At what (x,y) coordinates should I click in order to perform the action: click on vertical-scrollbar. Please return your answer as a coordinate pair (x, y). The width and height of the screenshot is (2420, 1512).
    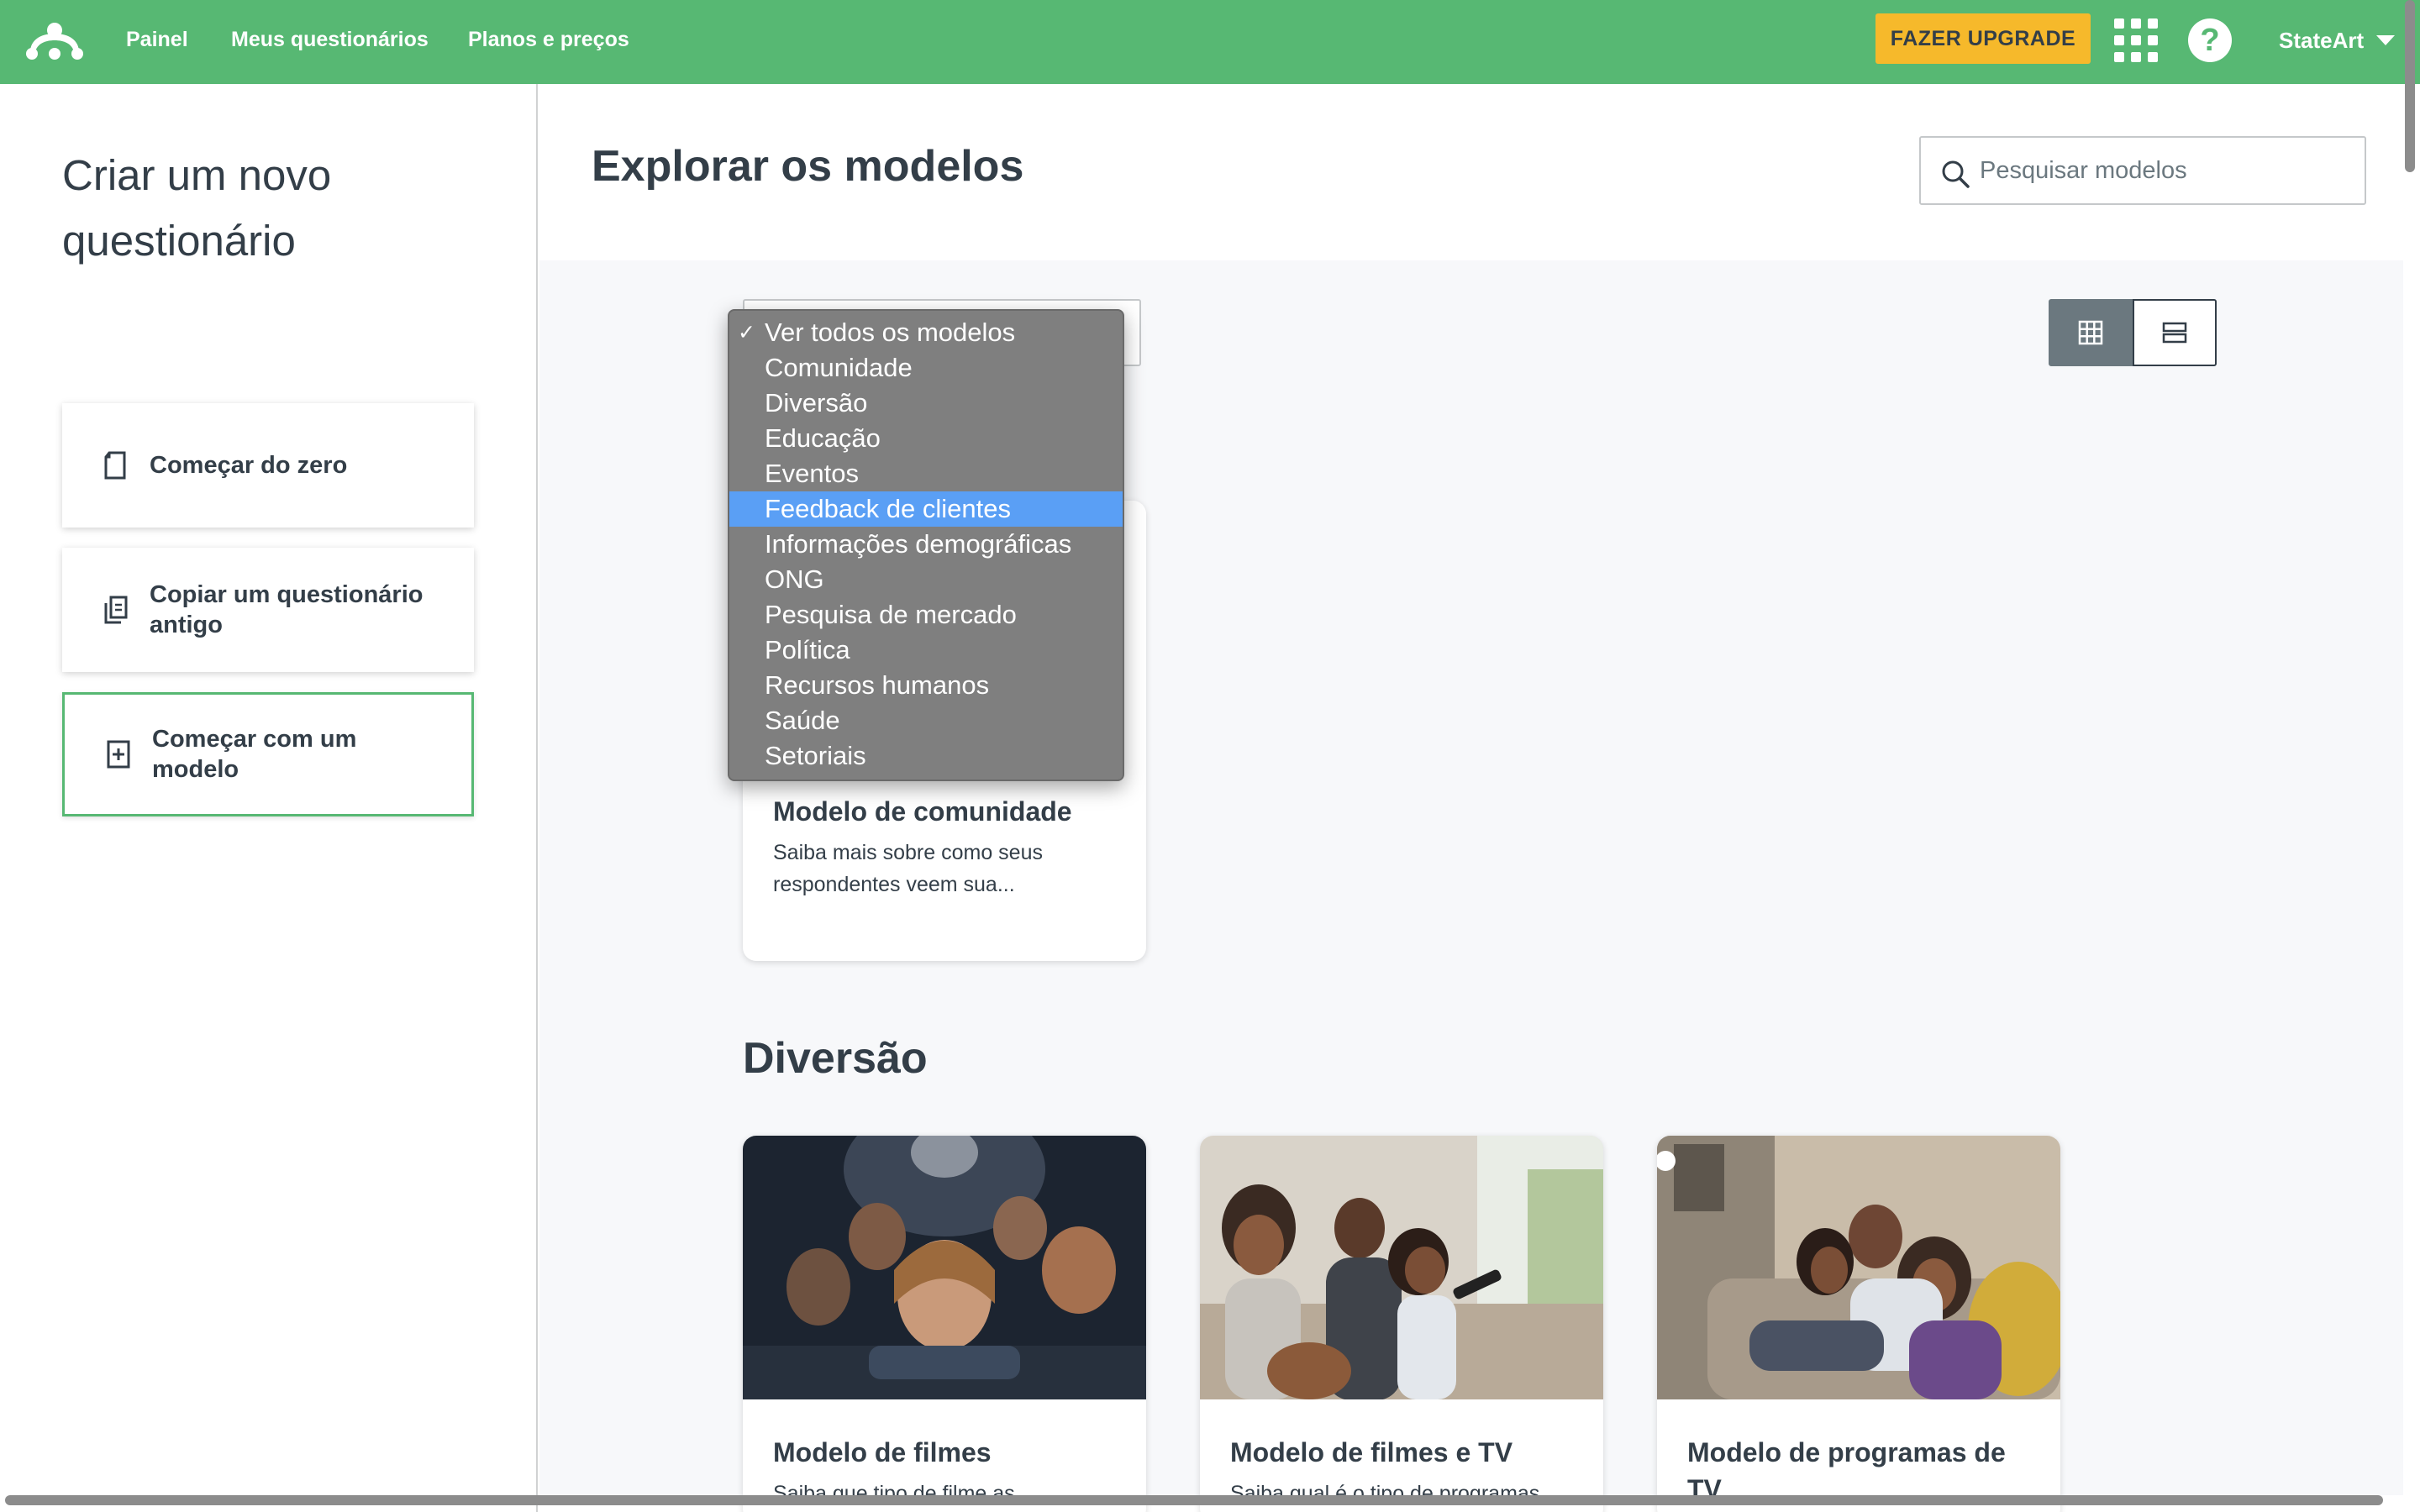
    Looking at the image, I should click on (2410, 86).